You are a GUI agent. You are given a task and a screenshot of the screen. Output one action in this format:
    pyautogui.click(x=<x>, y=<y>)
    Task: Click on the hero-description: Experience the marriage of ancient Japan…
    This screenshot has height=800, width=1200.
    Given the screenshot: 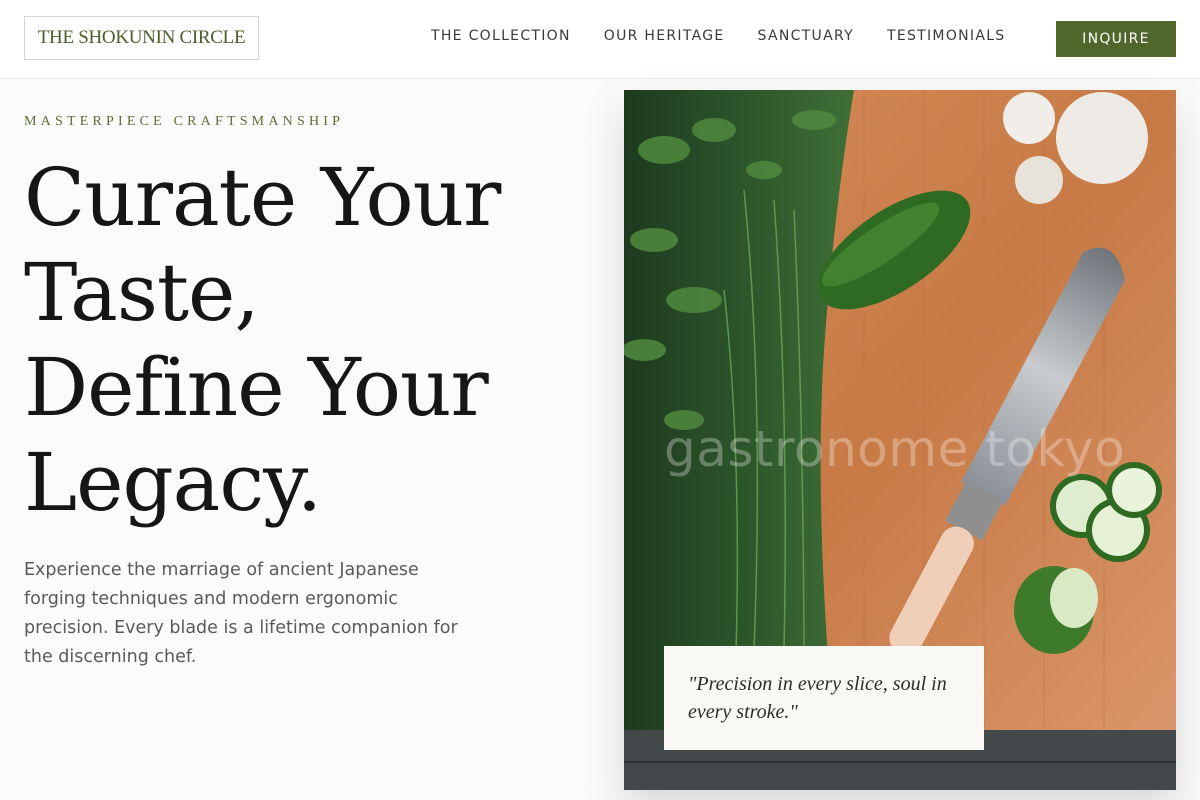 What is the action you would take?
    pyautogui.click(x=241, y=613)
    